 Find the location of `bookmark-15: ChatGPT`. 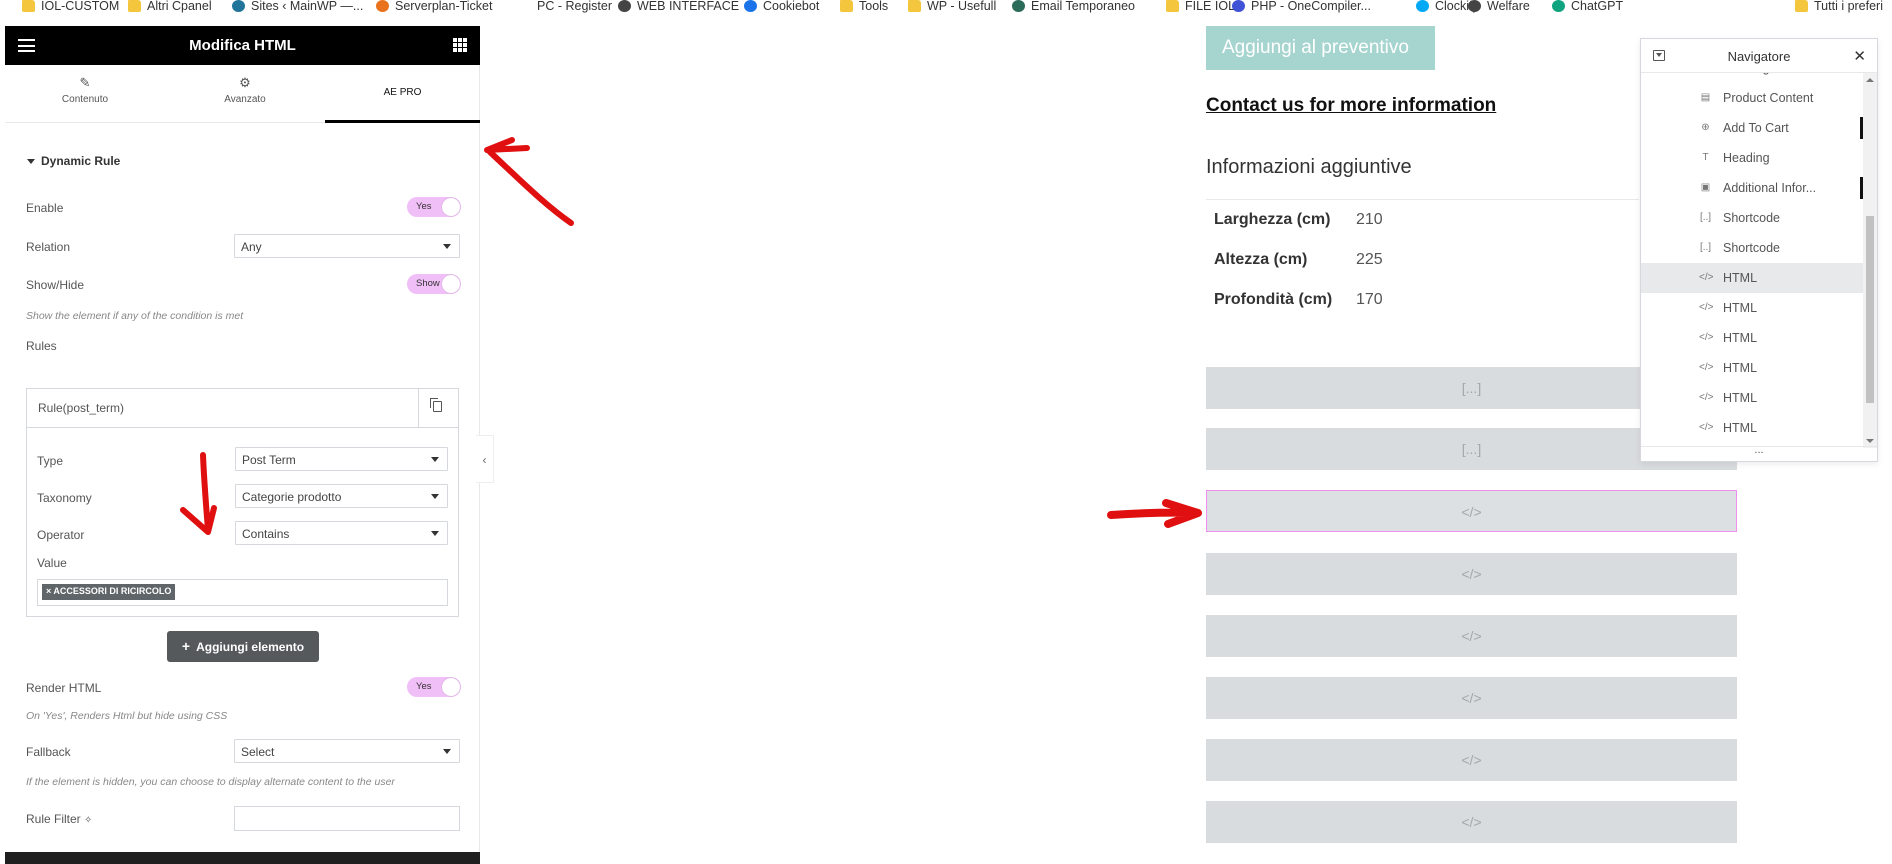

bookmark-15: ChatGPT is located at coordinates (1587, 7).